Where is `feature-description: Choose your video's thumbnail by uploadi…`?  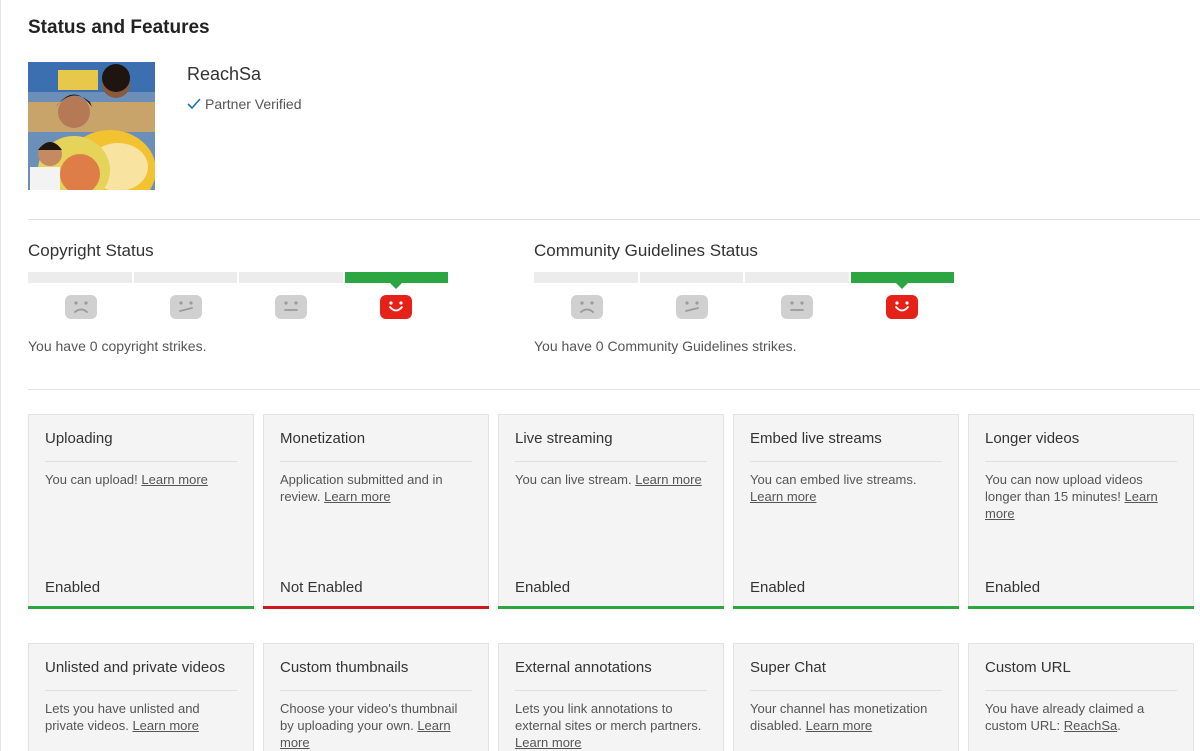 feature-description: Choose your video's thumbnail by uploadi… is located at coordinates (369, 725).